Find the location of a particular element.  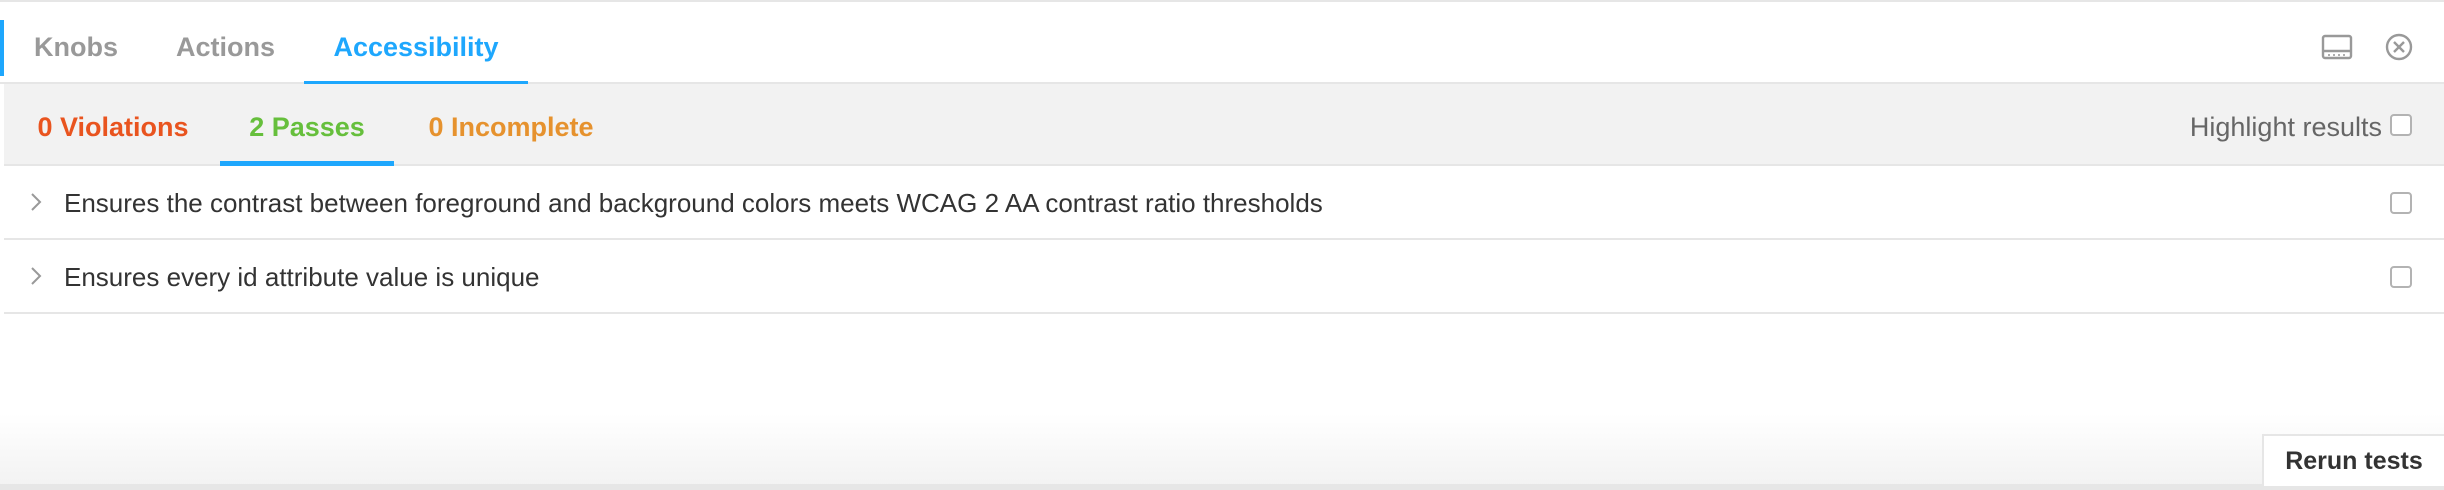

tab-accessibility: Accessibility is located at coordinates (416, 45).